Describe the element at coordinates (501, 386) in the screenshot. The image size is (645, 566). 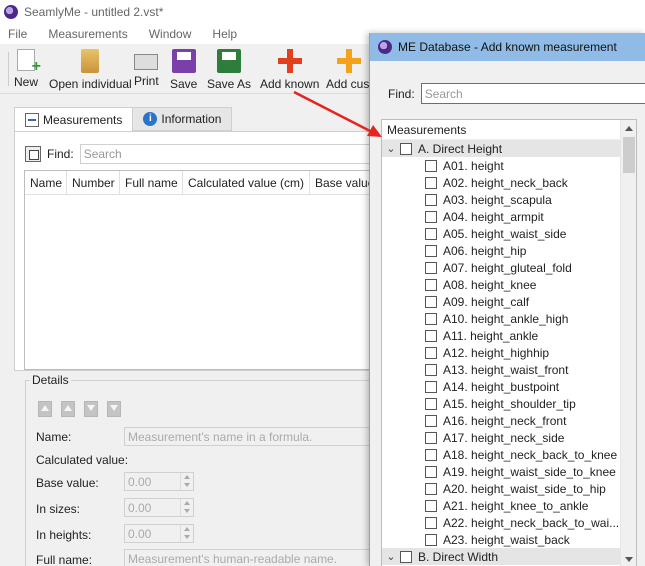
I see `tree-item: A14. height_bustpoint` at that location.